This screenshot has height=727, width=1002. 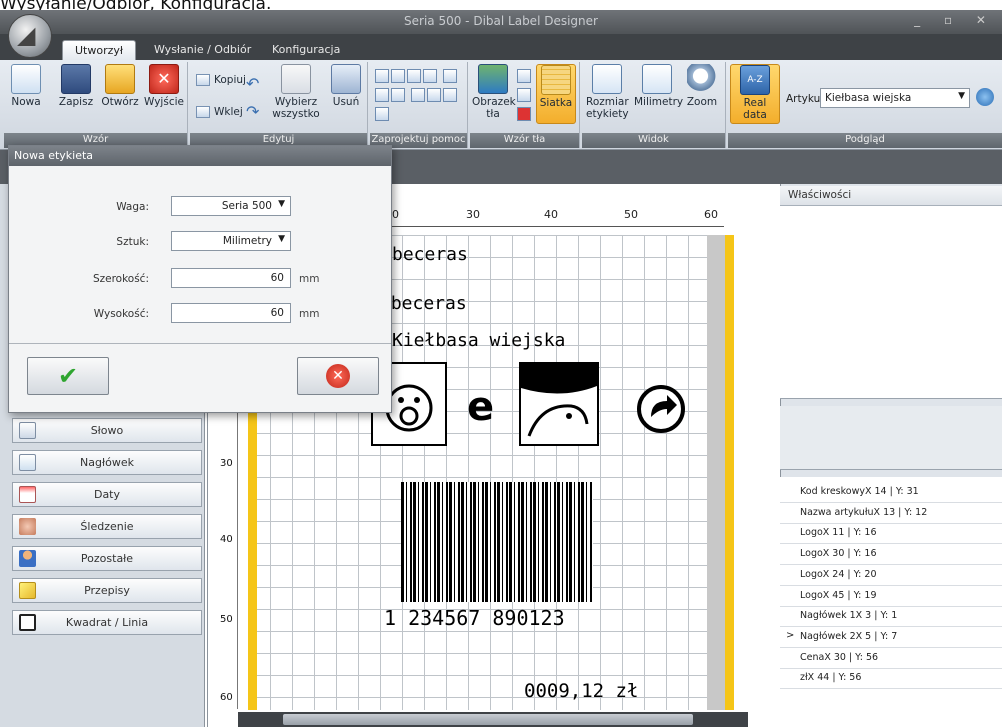 I want to click on paste-button: Wklej, so click(x=219, y=112).